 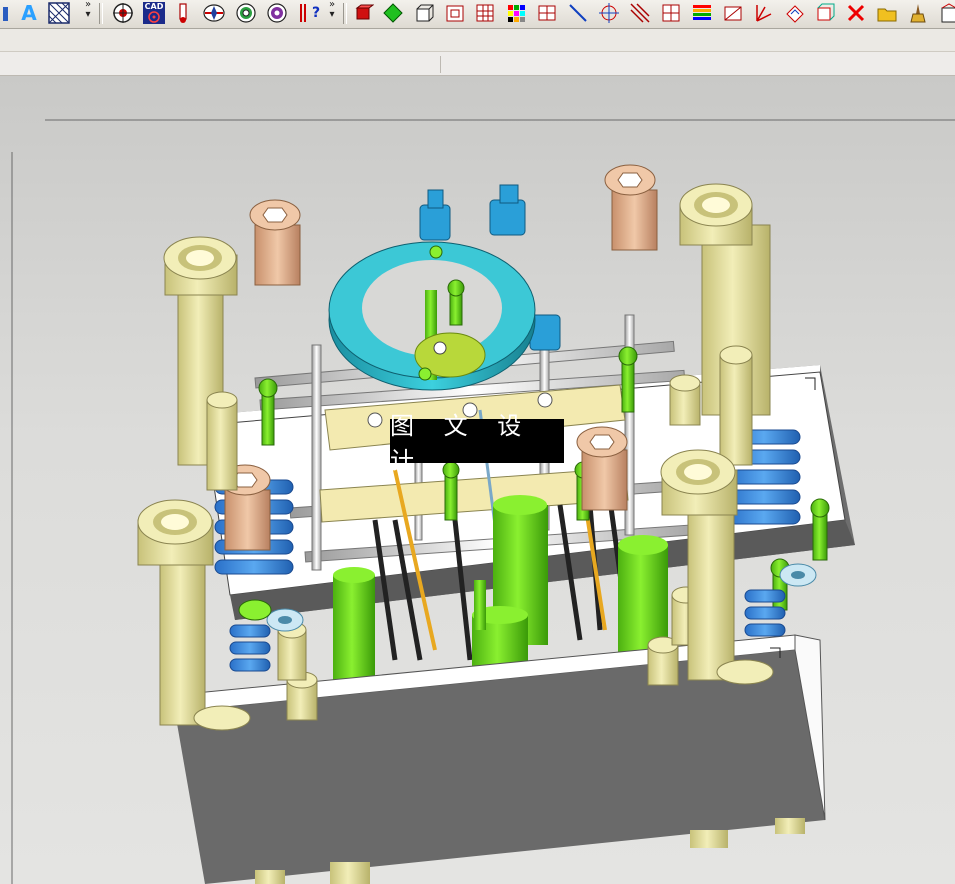 I want to click on box-outline-button, so click(x=424, y=13).